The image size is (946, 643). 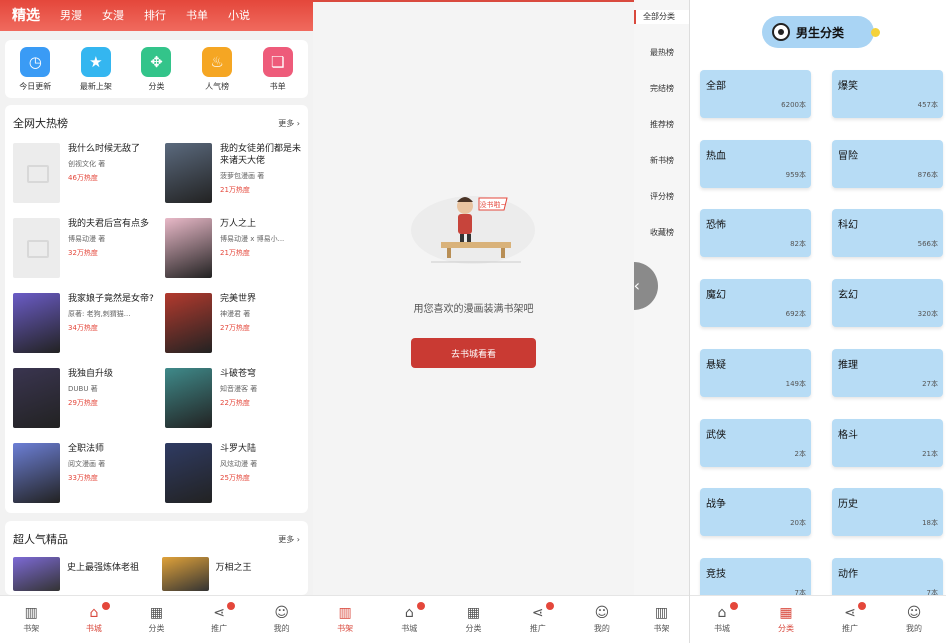 I want to click on book-item: 斗破苍穹 知音漫客 著 22万热度, so click(x=235, y=398).